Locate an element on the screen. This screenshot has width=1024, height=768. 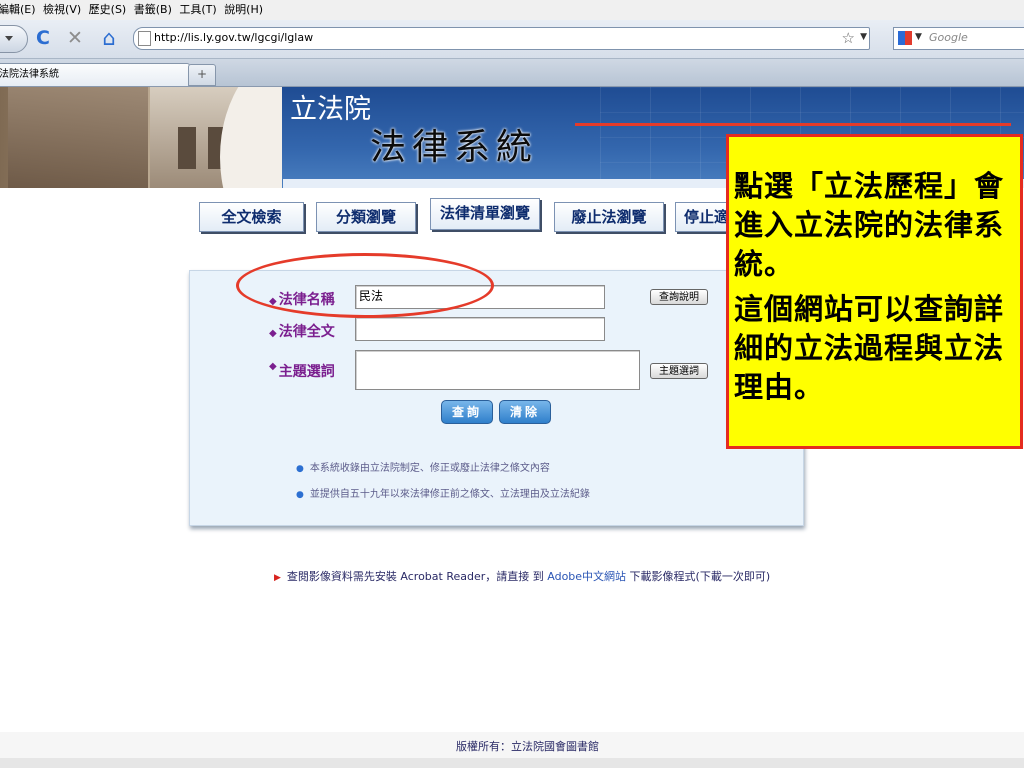
search-box: ▼ Google is located at coordinates (958, 38).